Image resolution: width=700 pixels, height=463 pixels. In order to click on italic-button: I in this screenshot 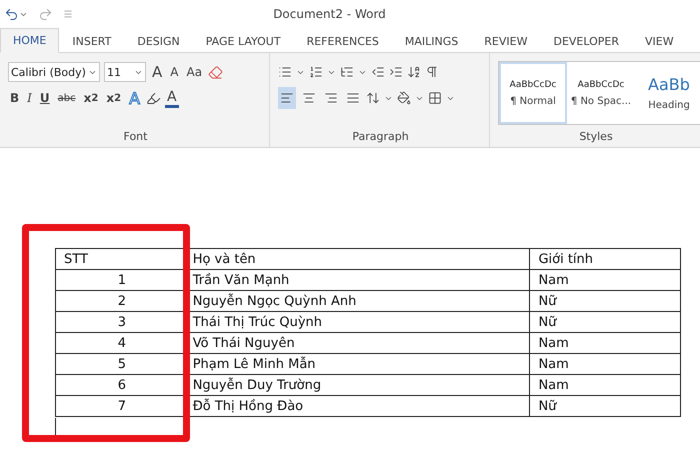, I will do `click(29, 98)`.